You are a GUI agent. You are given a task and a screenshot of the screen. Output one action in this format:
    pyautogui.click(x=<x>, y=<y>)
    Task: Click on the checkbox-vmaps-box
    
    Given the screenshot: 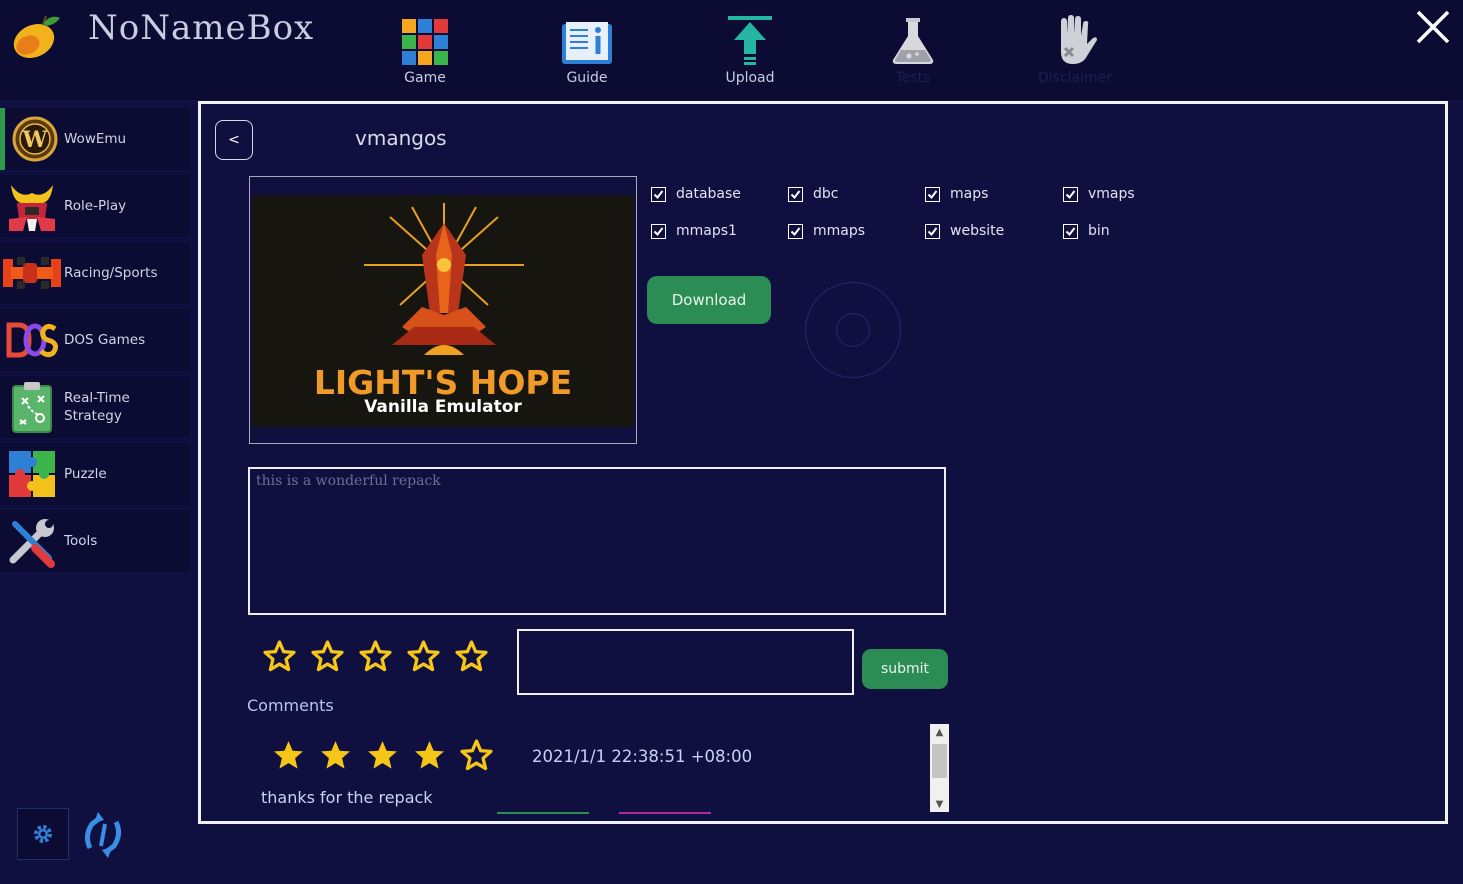 What is the action you would take?
    pyautogui.click(x=1070, y=194)
    